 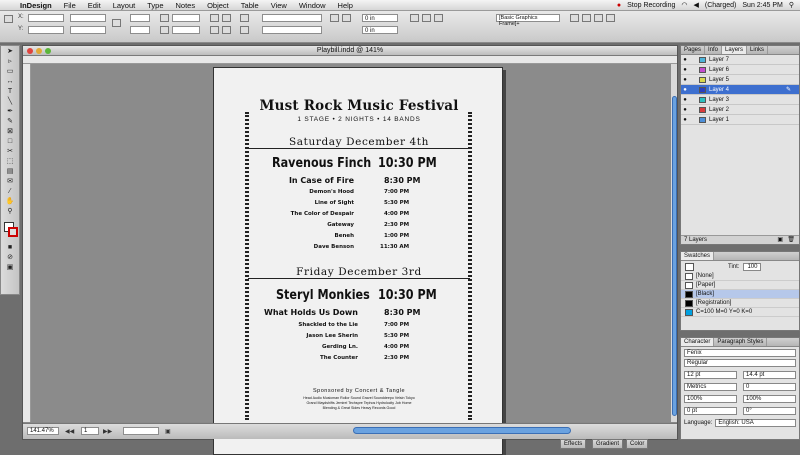 I want to click on act-time: 2:30 PM, so click(x=396, y=358).